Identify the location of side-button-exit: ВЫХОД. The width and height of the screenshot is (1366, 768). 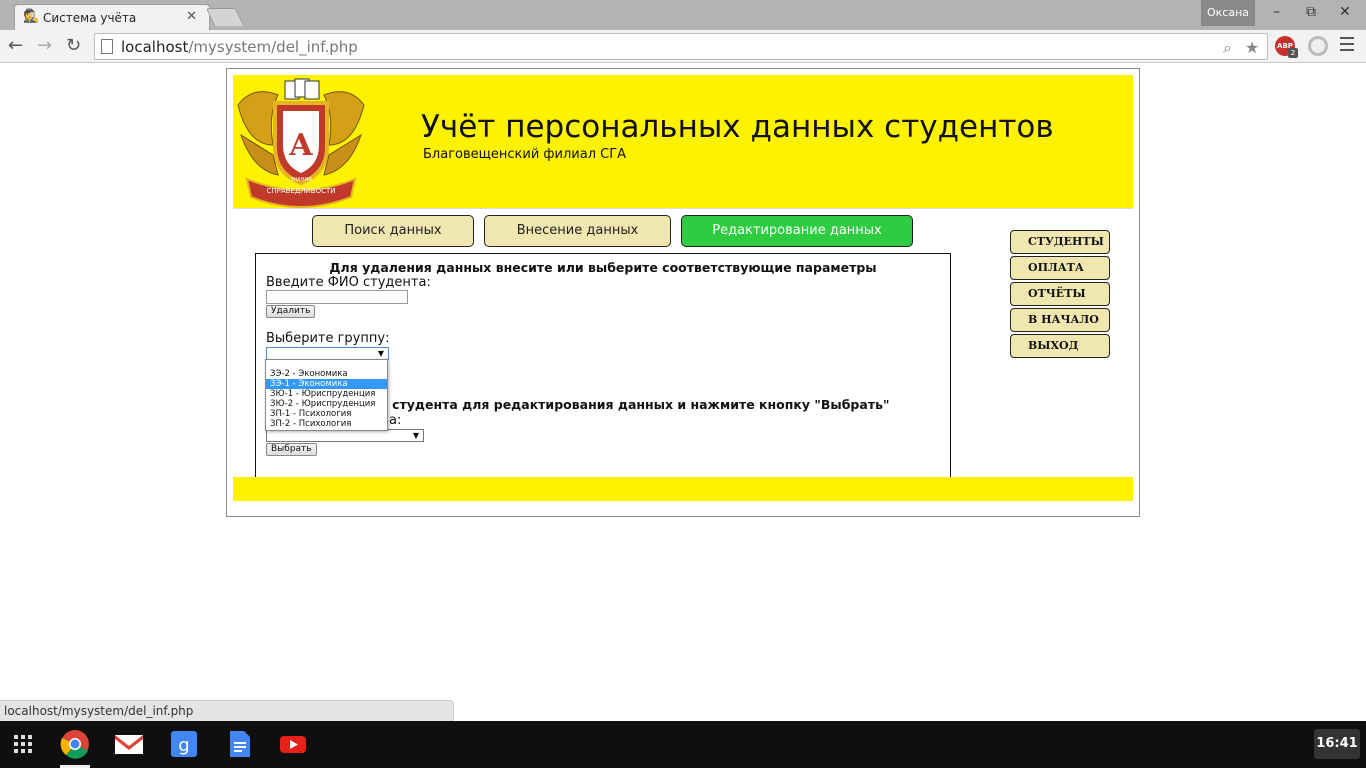
(1060, 346).